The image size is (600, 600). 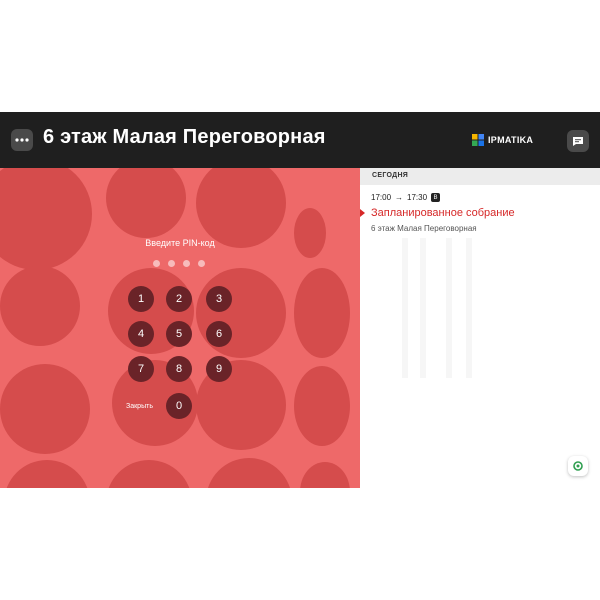 I want to click on key-9: 9, so click(x=219, y=369).